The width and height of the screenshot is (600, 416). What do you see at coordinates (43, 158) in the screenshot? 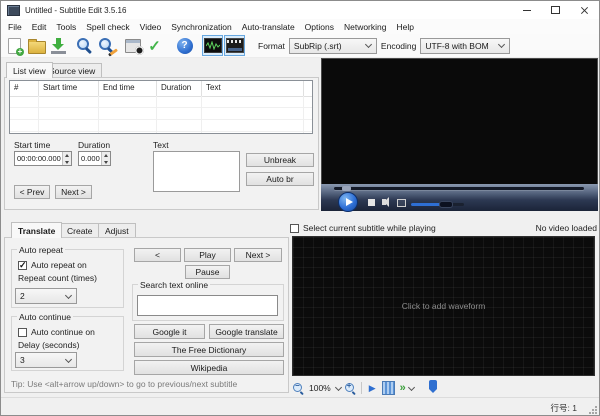
I see `start-time-spinner: 00:00:00.000` at bounding box center [43, 158].